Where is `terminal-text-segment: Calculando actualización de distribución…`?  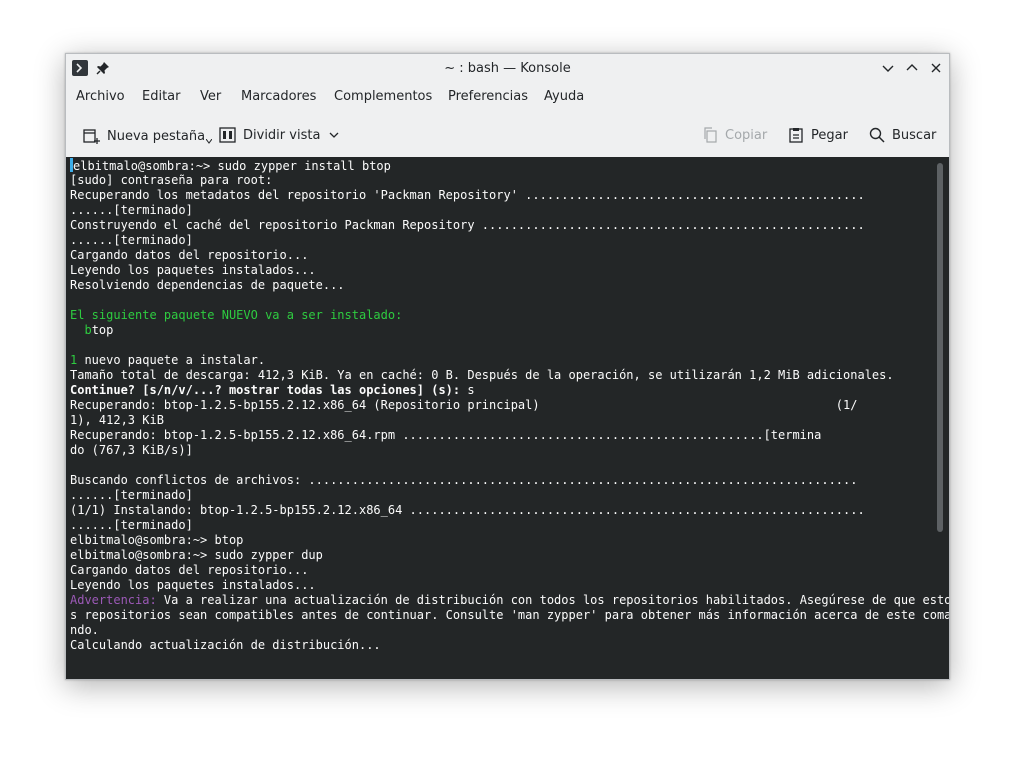 terminal-text-segment: Calculando actualización de distribución… is located at coordinates (225, 645).